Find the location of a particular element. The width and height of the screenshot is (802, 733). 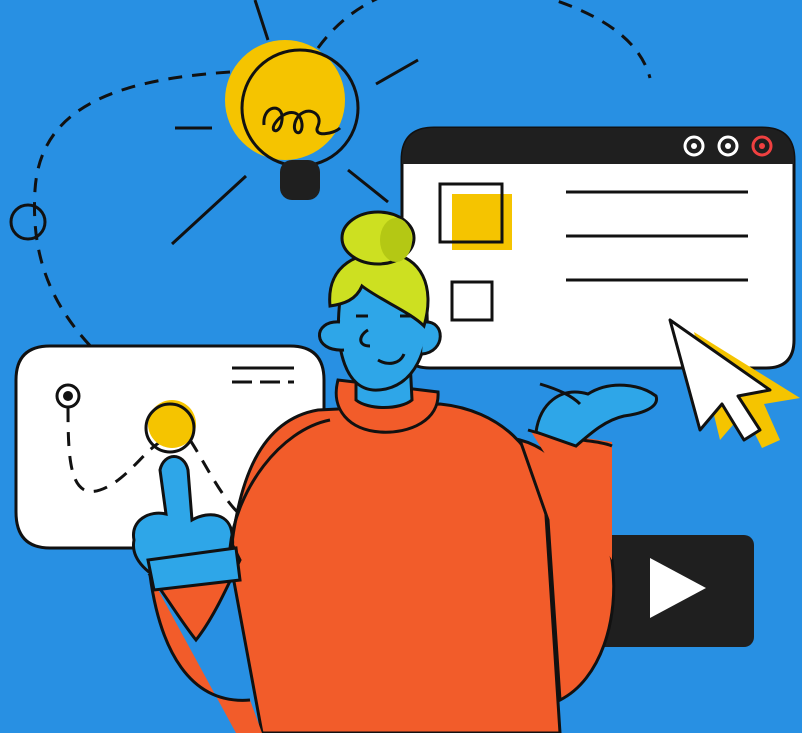

checkbox-unchecked is located at coordinates (472, 301).